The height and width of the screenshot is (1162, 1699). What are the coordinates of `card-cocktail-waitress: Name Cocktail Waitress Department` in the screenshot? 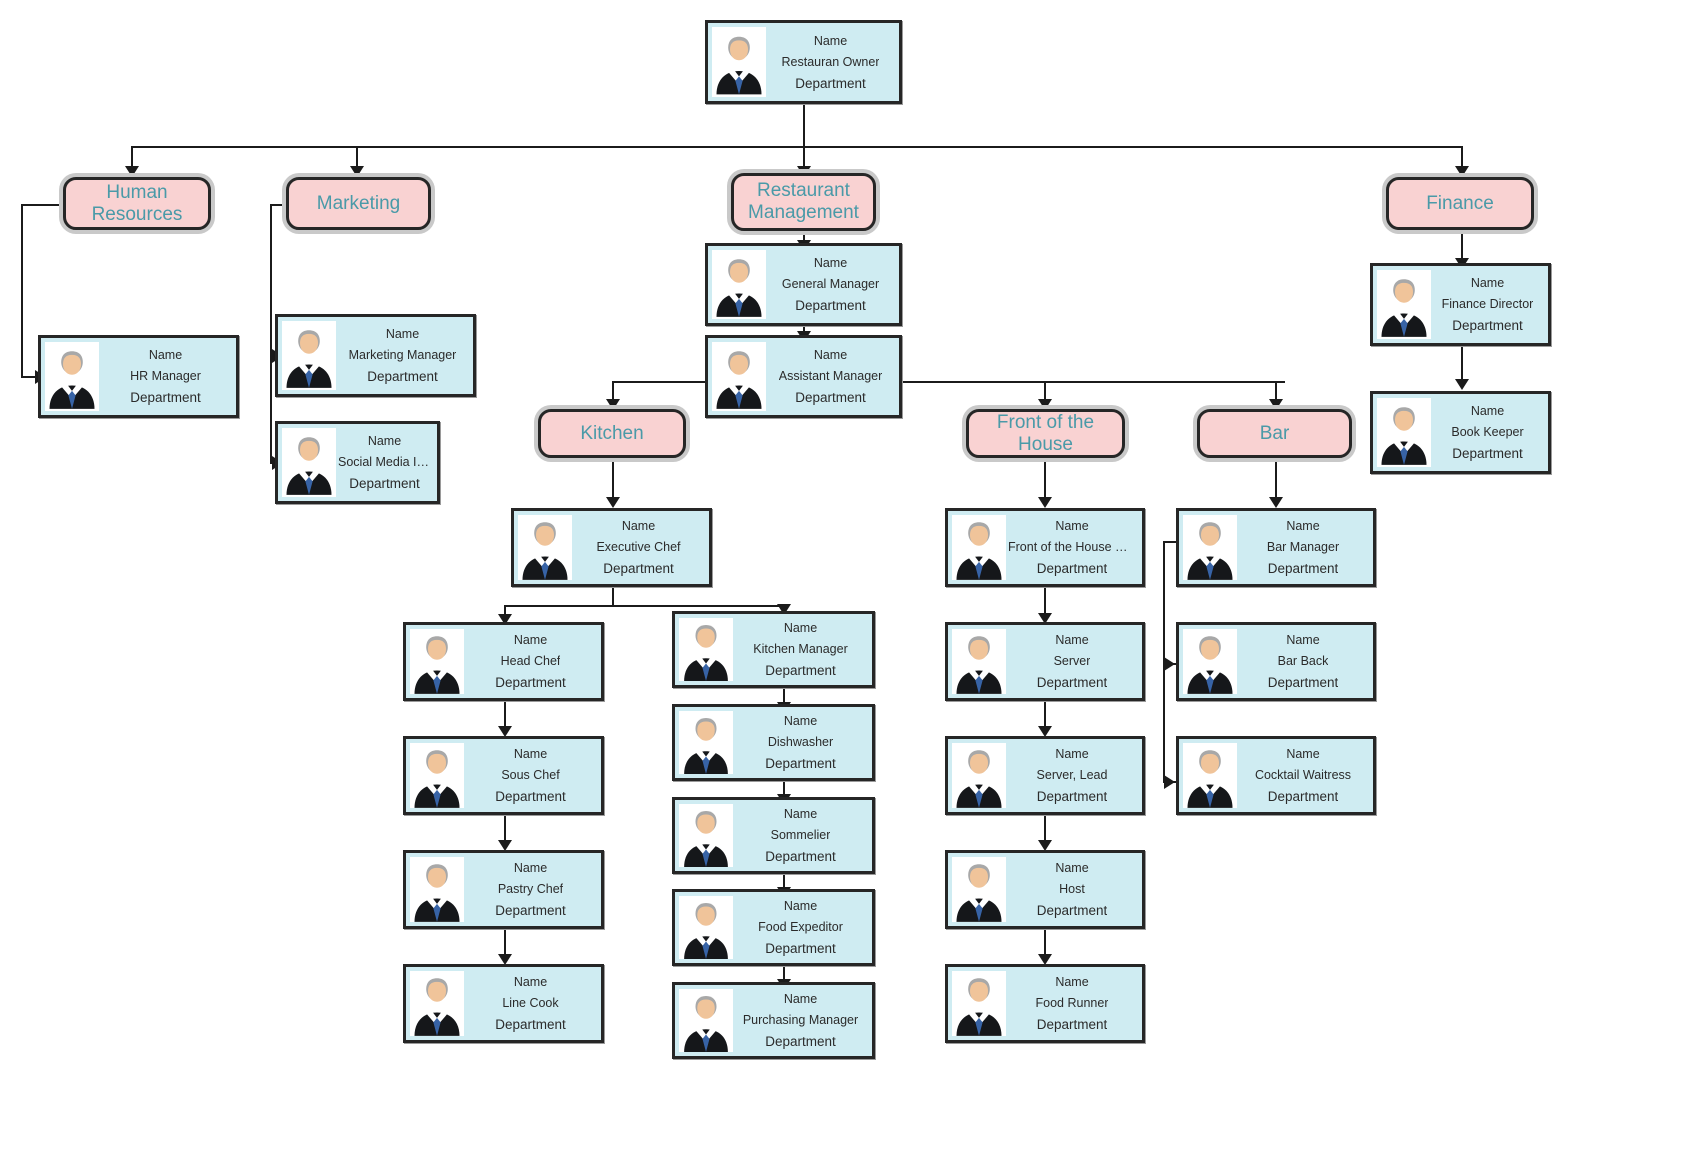 It's located at (1276, 775).